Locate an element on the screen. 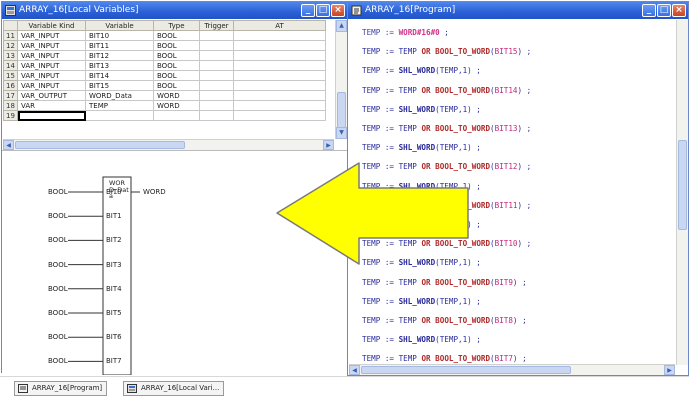  variable-name-cell: BIT11 is located at coordinates (119, 45).